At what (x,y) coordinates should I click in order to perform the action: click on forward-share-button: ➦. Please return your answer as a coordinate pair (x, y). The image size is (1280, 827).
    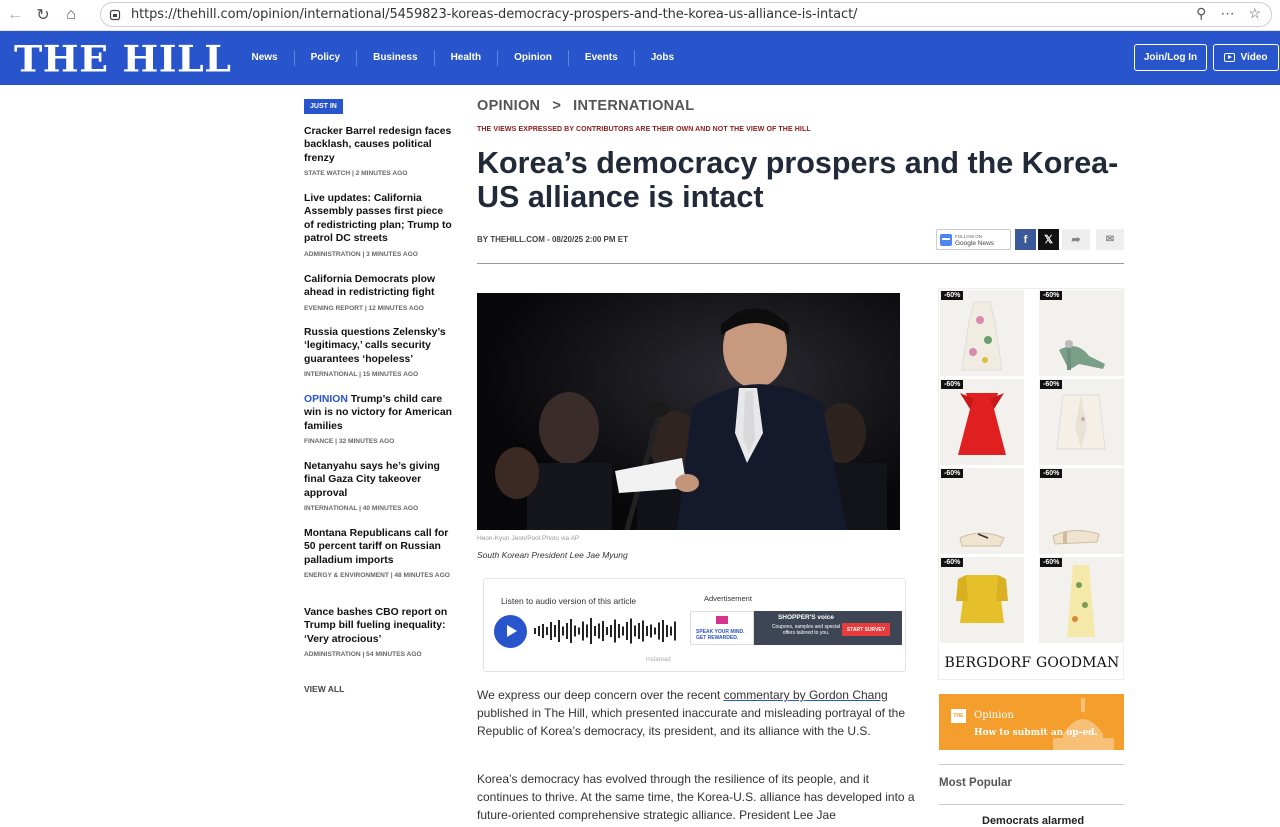
    Looking at the image, I should click on (1076, 239).